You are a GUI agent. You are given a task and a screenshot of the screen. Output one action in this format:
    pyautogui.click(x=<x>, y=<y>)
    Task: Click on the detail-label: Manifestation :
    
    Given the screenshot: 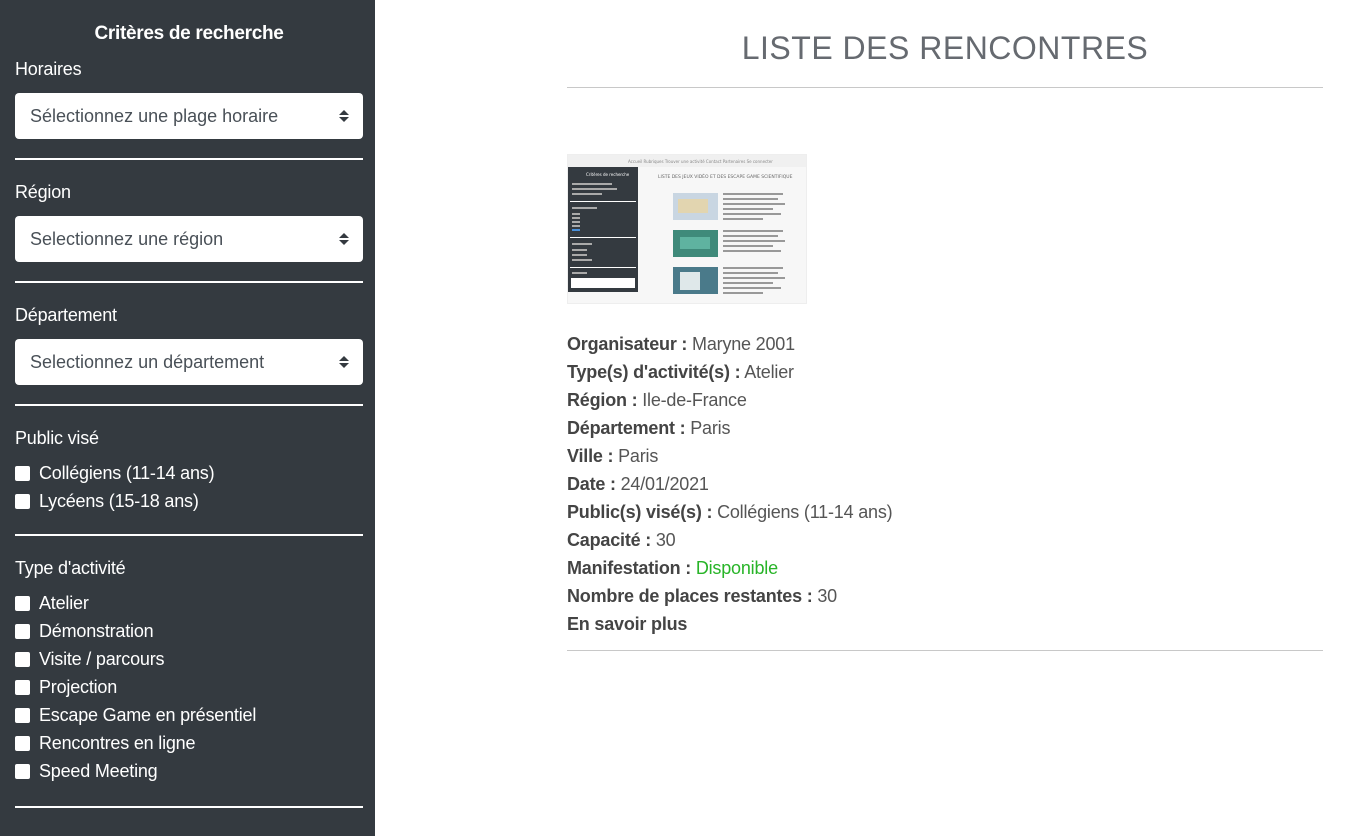 What is the action you would take?
    pyautogui.click(x=629, y=568)
    